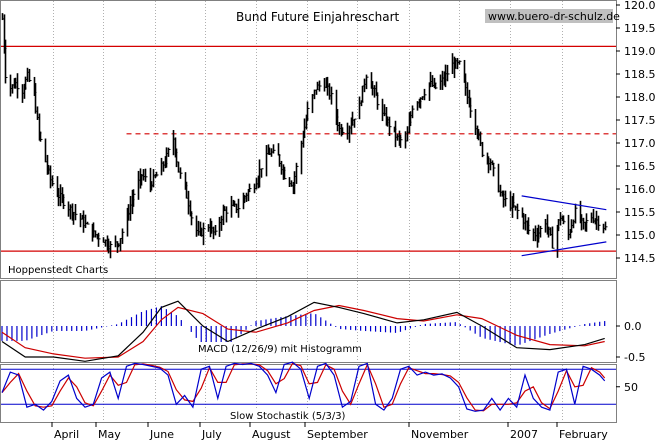 This screenshot has width=672, height=441. I want to click on x-tick-label: June, so click(161, 434).